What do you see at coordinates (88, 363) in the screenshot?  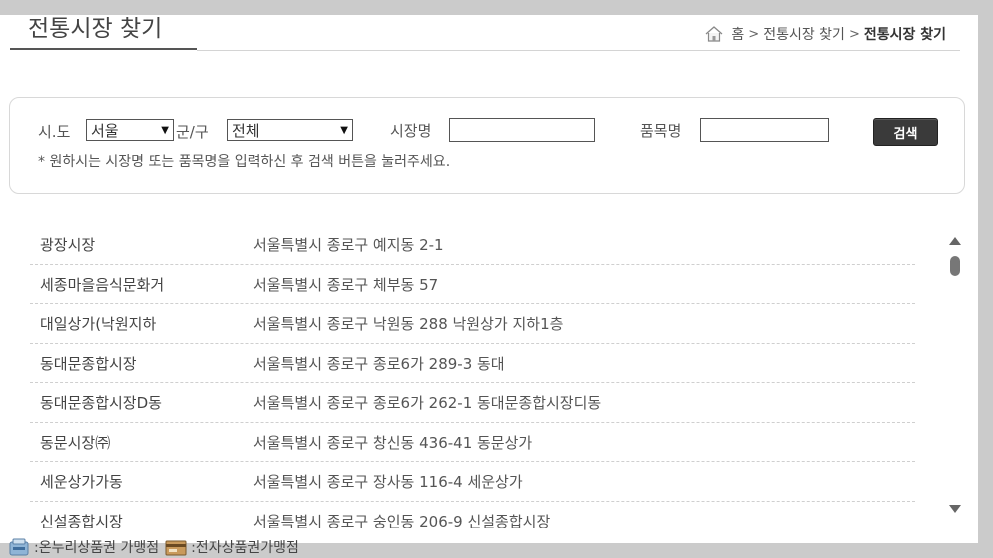 I see `market-name: 동대문종합시장` at bounding box center [88, 363].